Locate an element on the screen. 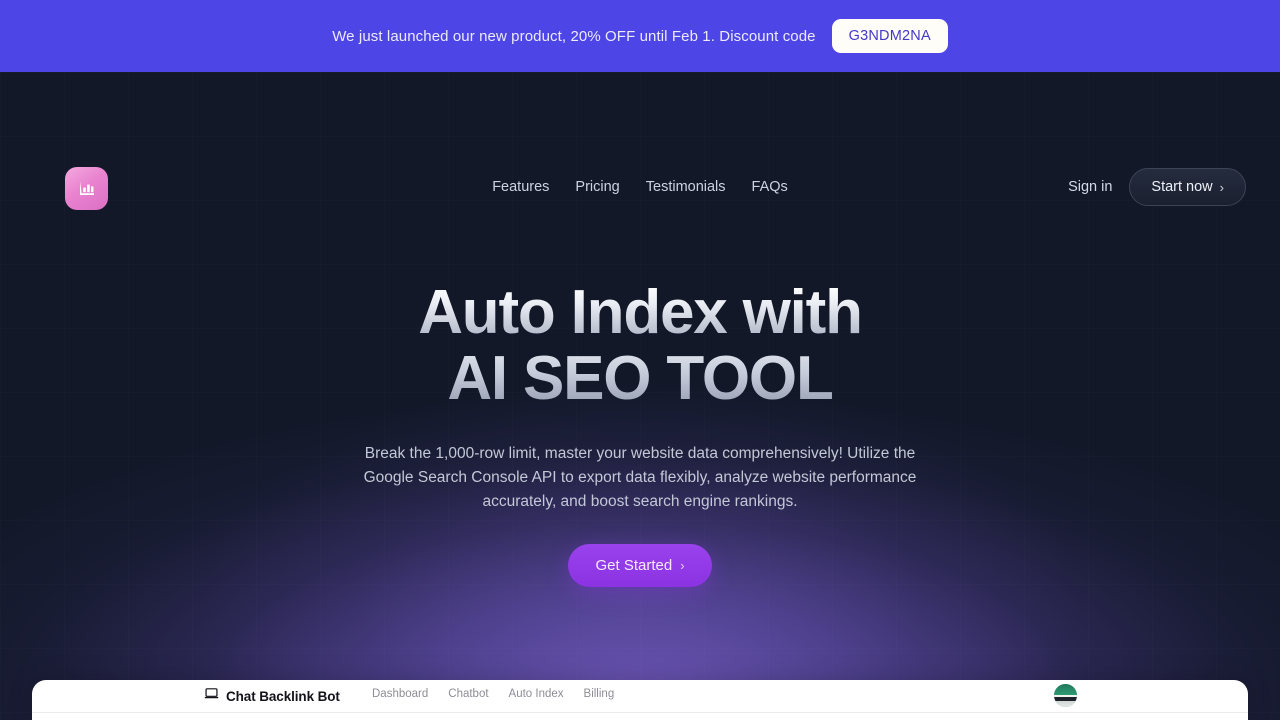  start-now-button: Start now › is located at coordinates (1187, 187).